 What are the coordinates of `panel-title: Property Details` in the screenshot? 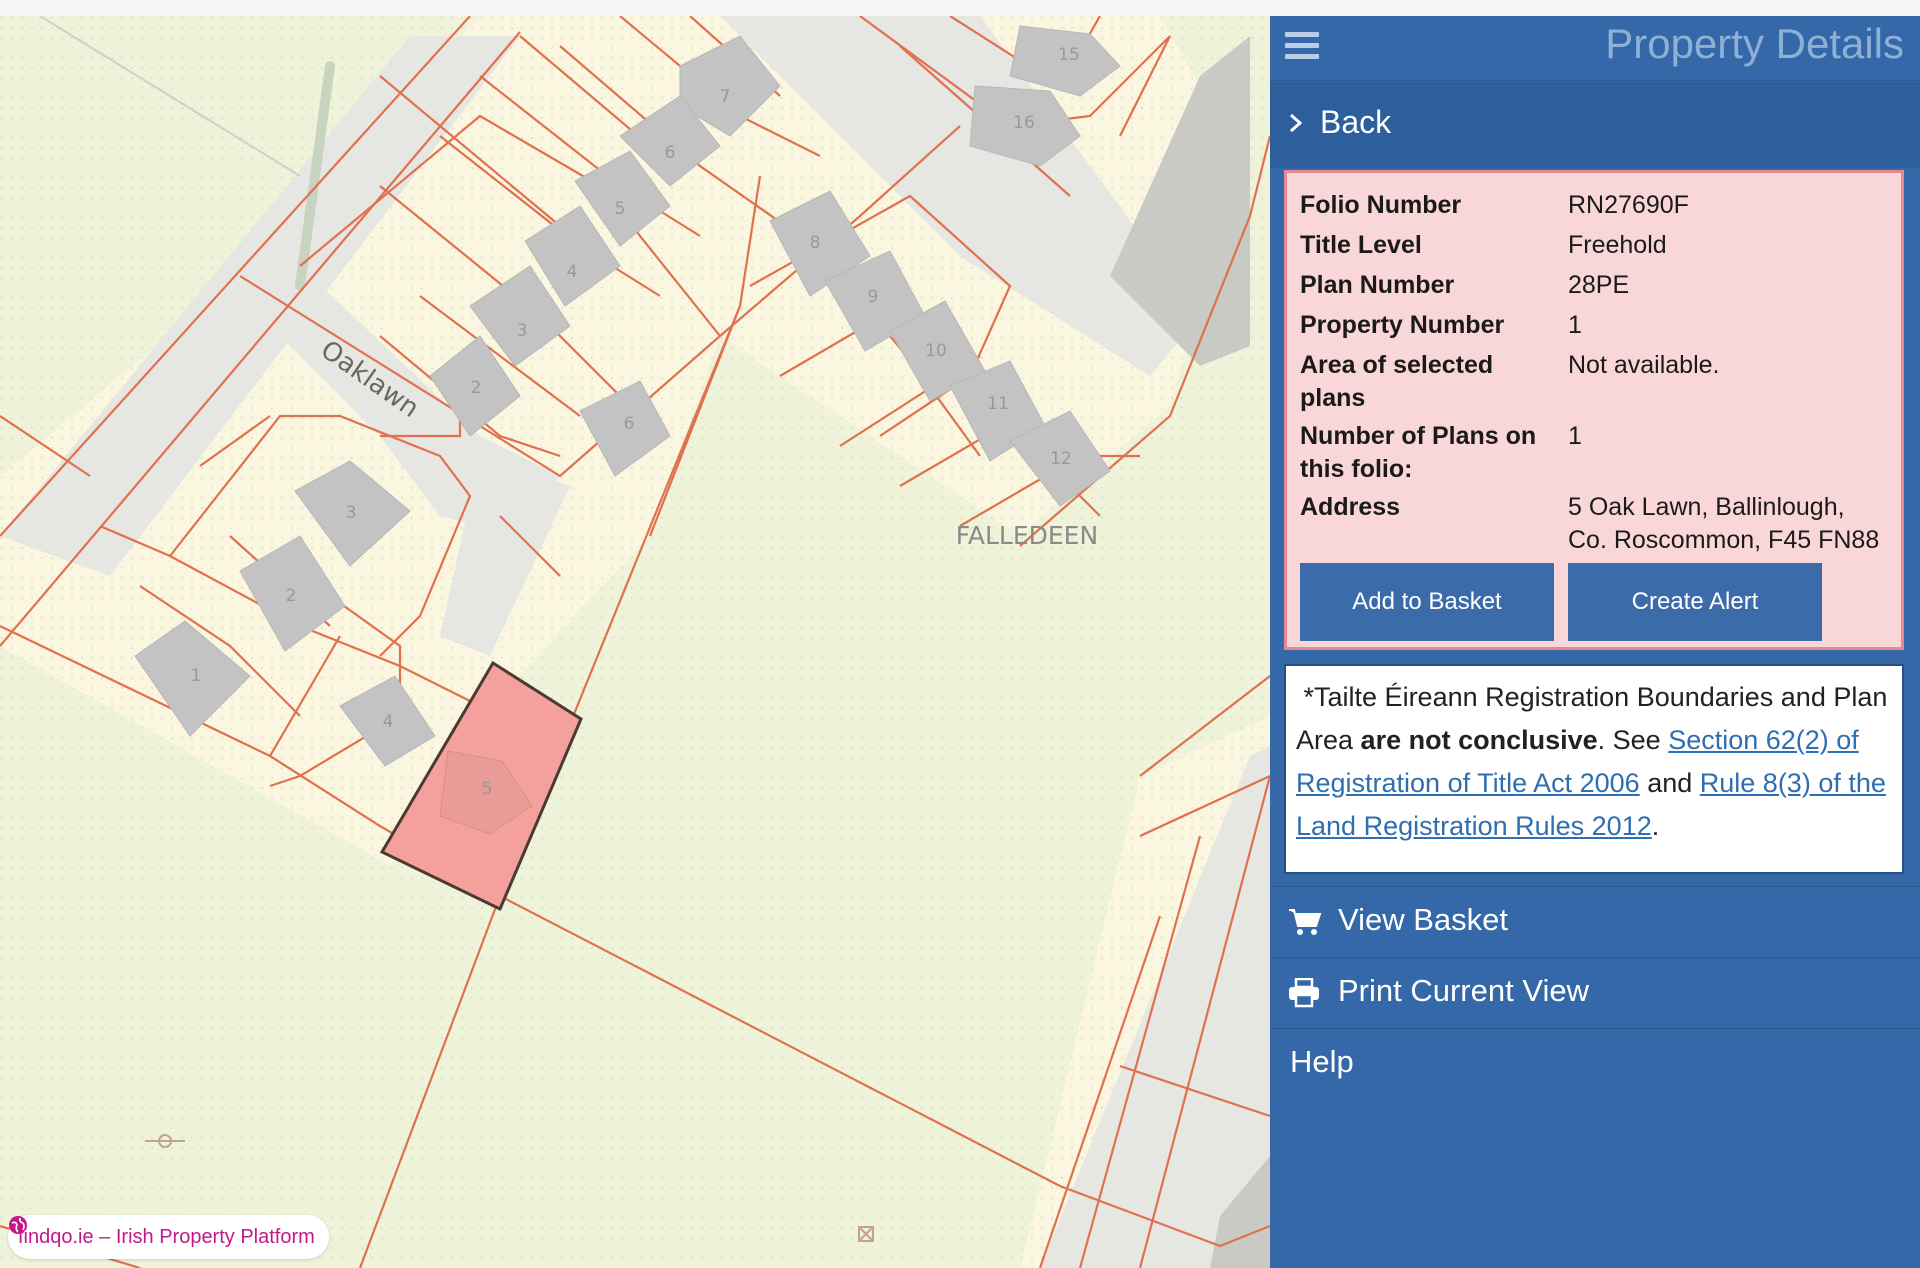 It's located at (1754, 43).